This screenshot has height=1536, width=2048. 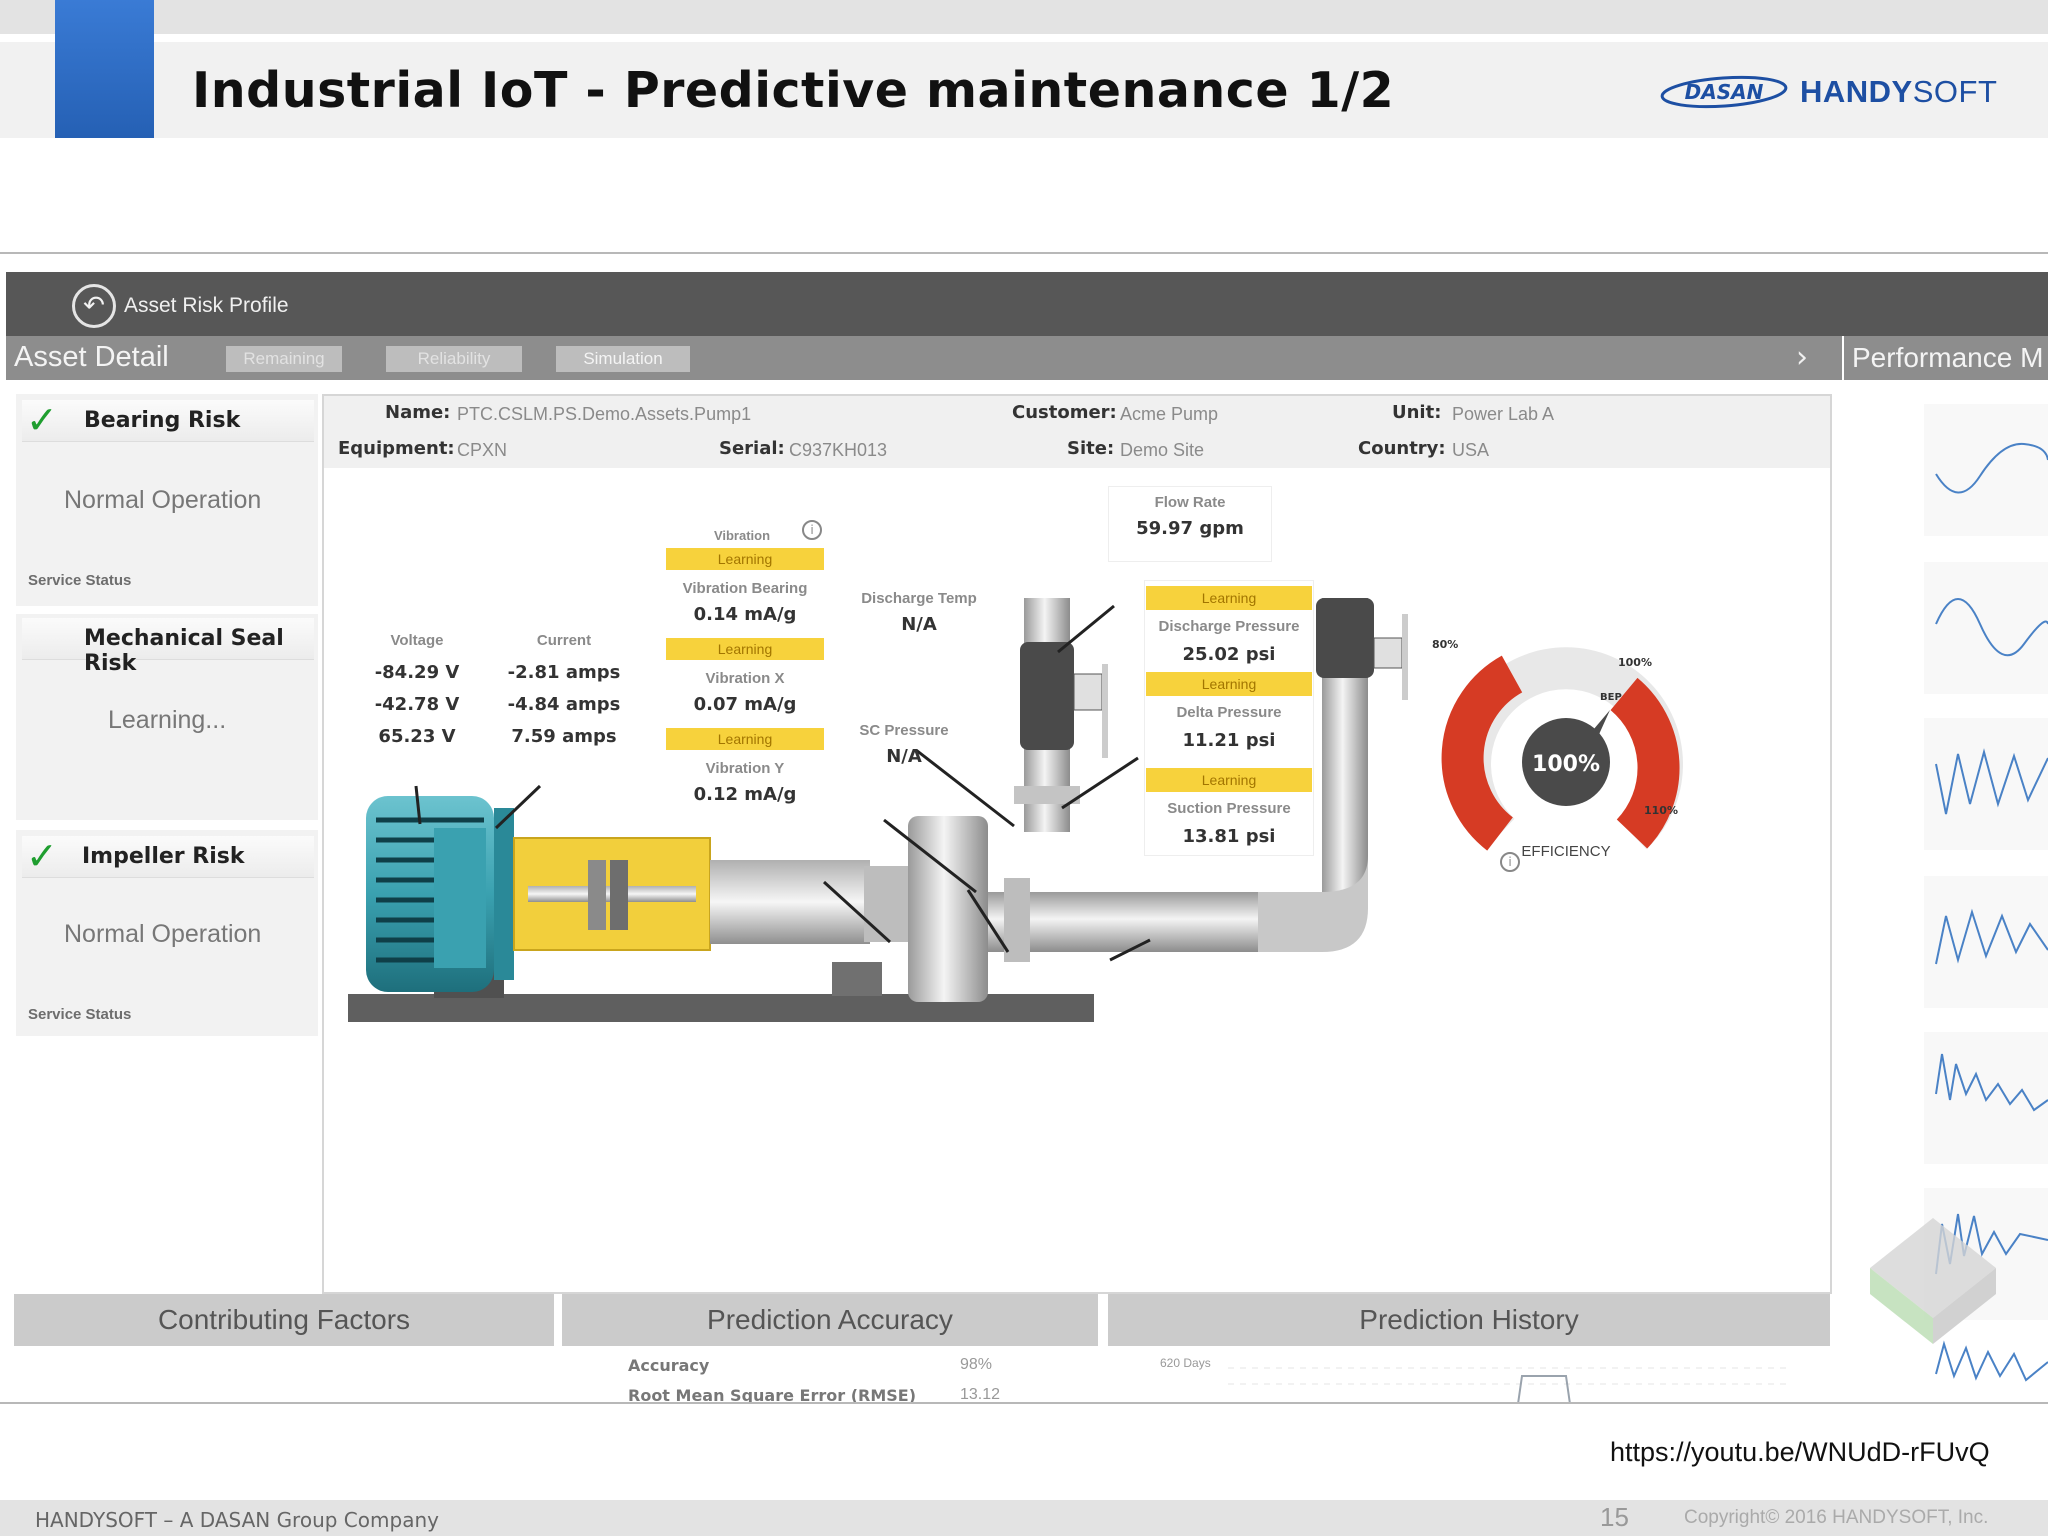 I want to click on serial-key: Serial:, so click(x=752, y=448).